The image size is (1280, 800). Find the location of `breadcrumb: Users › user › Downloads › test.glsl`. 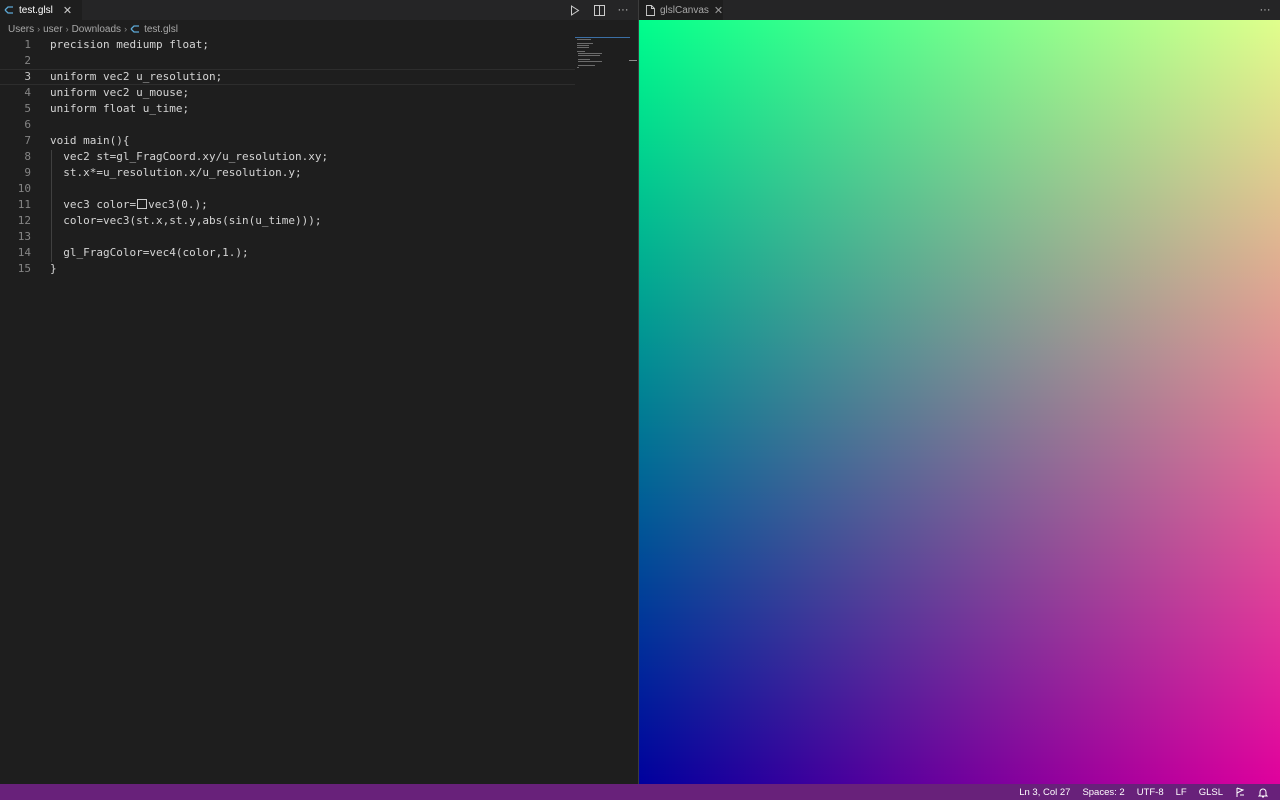

breadcrumb: Users › user › Downloads › test.glsl is located at coordinates (93, 29).